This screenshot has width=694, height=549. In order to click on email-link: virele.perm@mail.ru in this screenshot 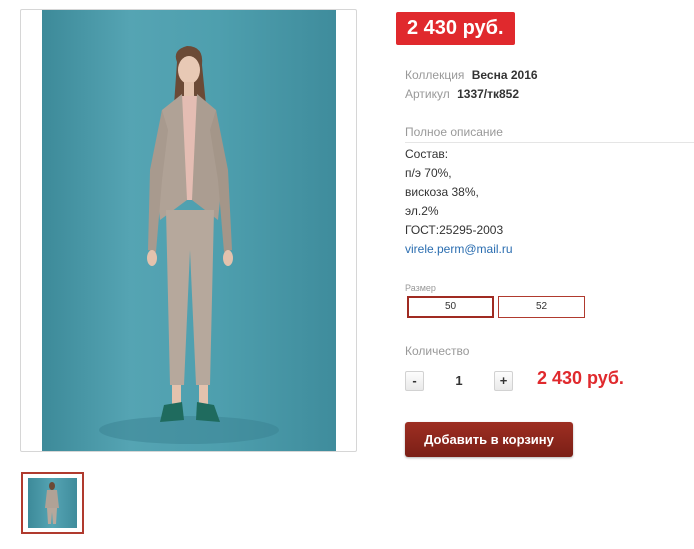, I will do `click(459, 249)`.